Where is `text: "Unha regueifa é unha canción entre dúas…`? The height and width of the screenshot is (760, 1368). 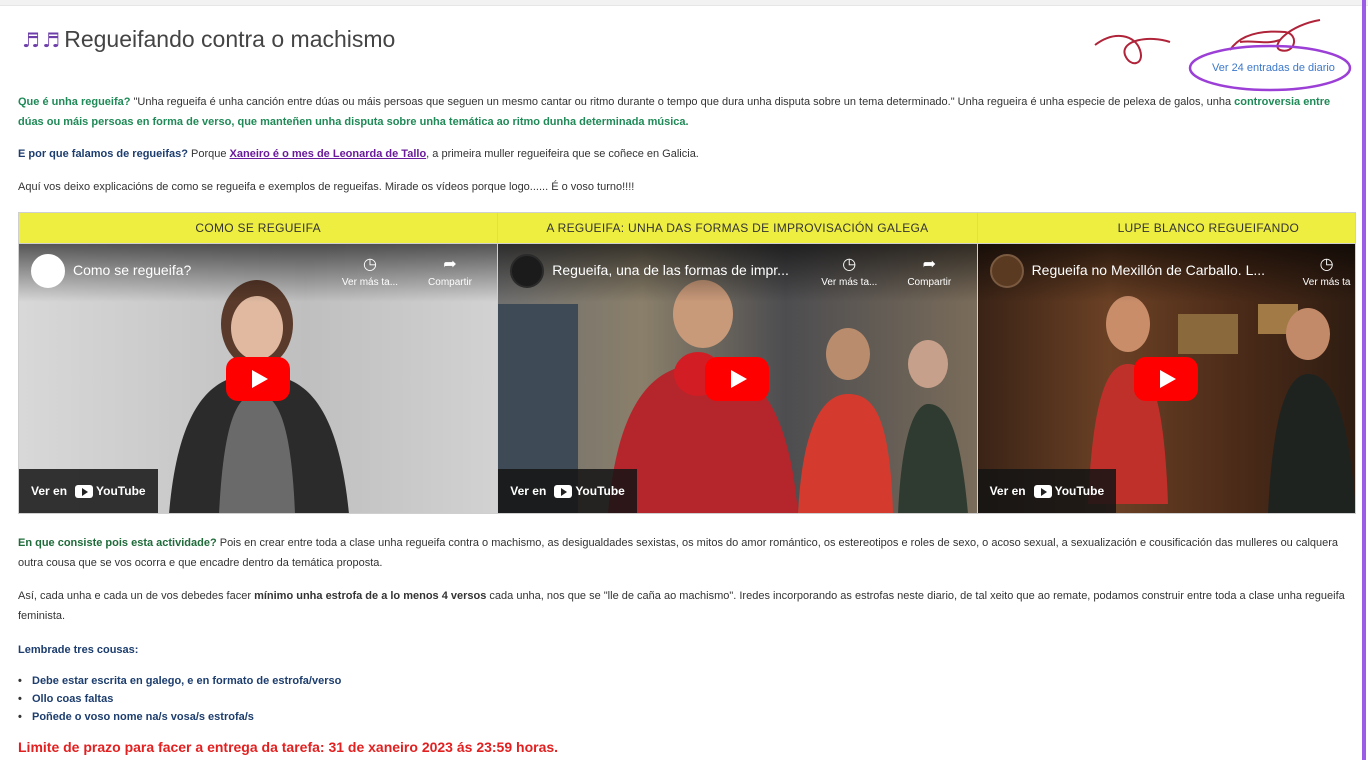
text: "Unha regueifa é unha canción entre dúas… is located at coordinates (682, 102).